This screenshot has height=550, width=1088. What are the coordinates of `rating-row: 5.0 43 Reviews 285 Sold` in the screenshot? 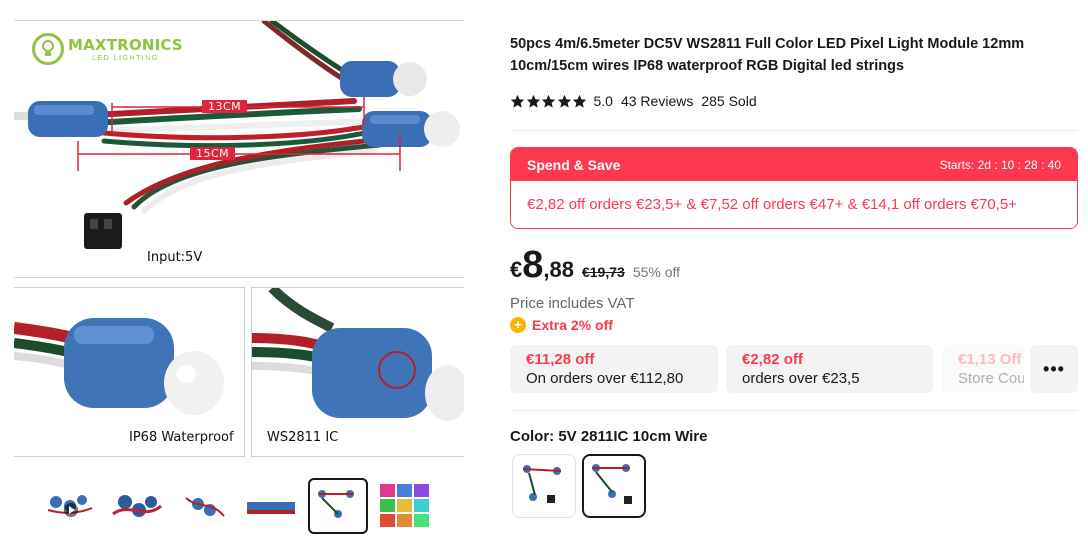 It's located at (637, 101).